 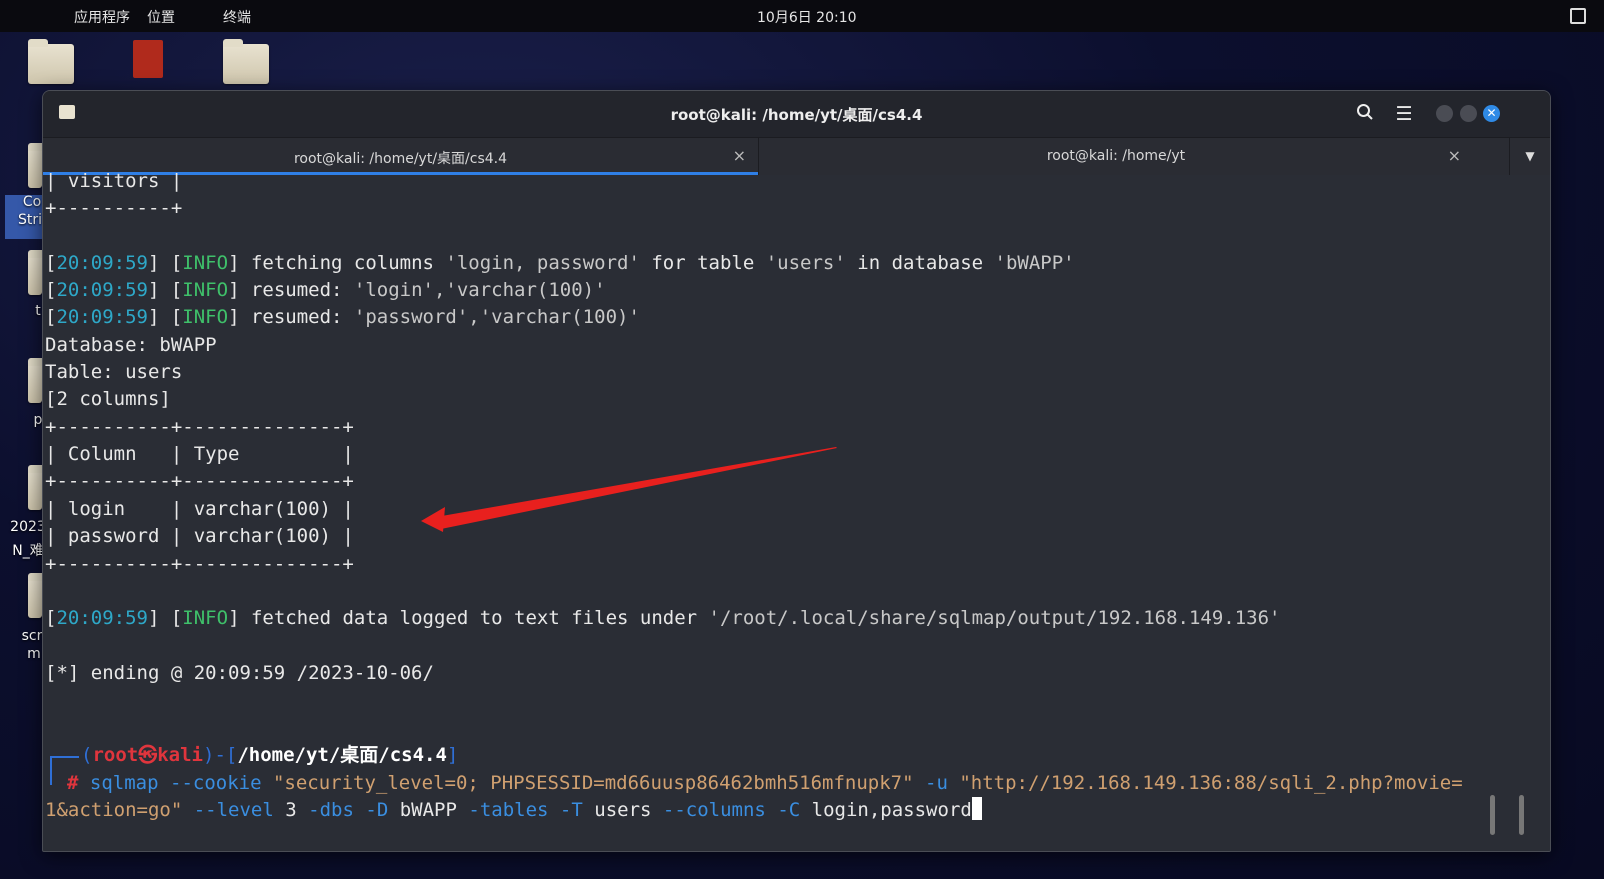 I want to click on tab-list-dropdown-icon: ▼, so click(x=1529, y=156).